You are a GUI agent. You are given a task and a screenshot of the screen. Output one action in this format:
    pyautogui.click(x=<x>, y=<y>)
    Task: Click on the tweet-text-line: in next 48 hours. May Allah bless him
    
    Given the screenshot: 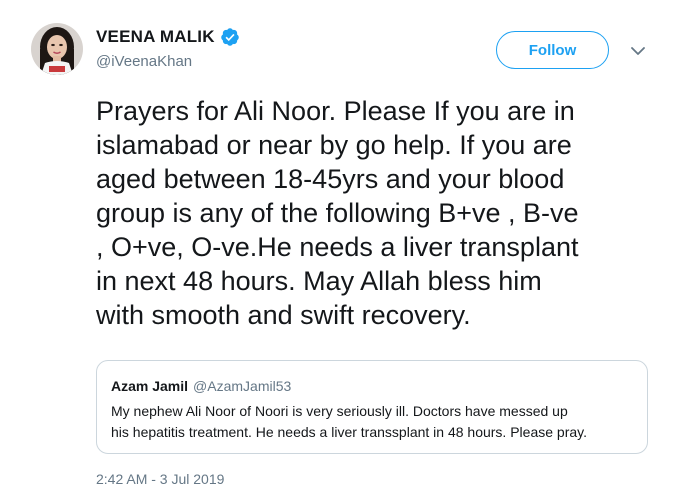 What is the action you would take?
    pyautogui.click(x=319, y=281)
    